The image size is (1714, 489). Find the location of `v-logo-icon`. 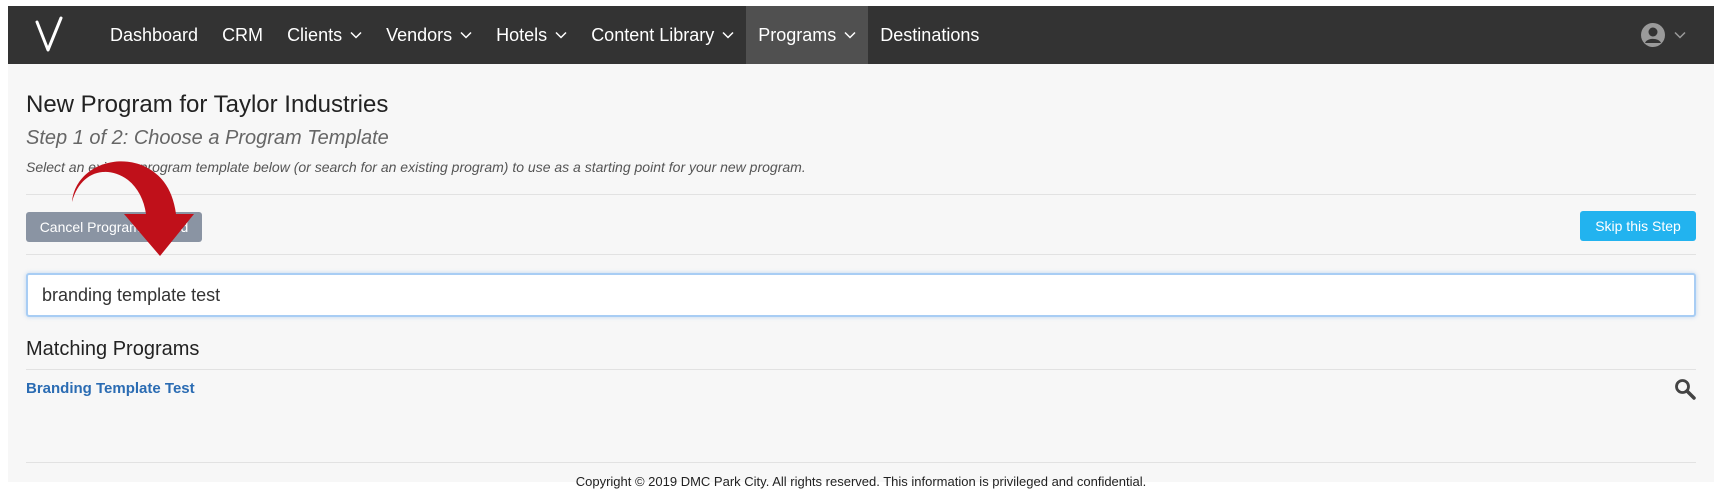

v-logo-icon is located at coordinates (49, 34).